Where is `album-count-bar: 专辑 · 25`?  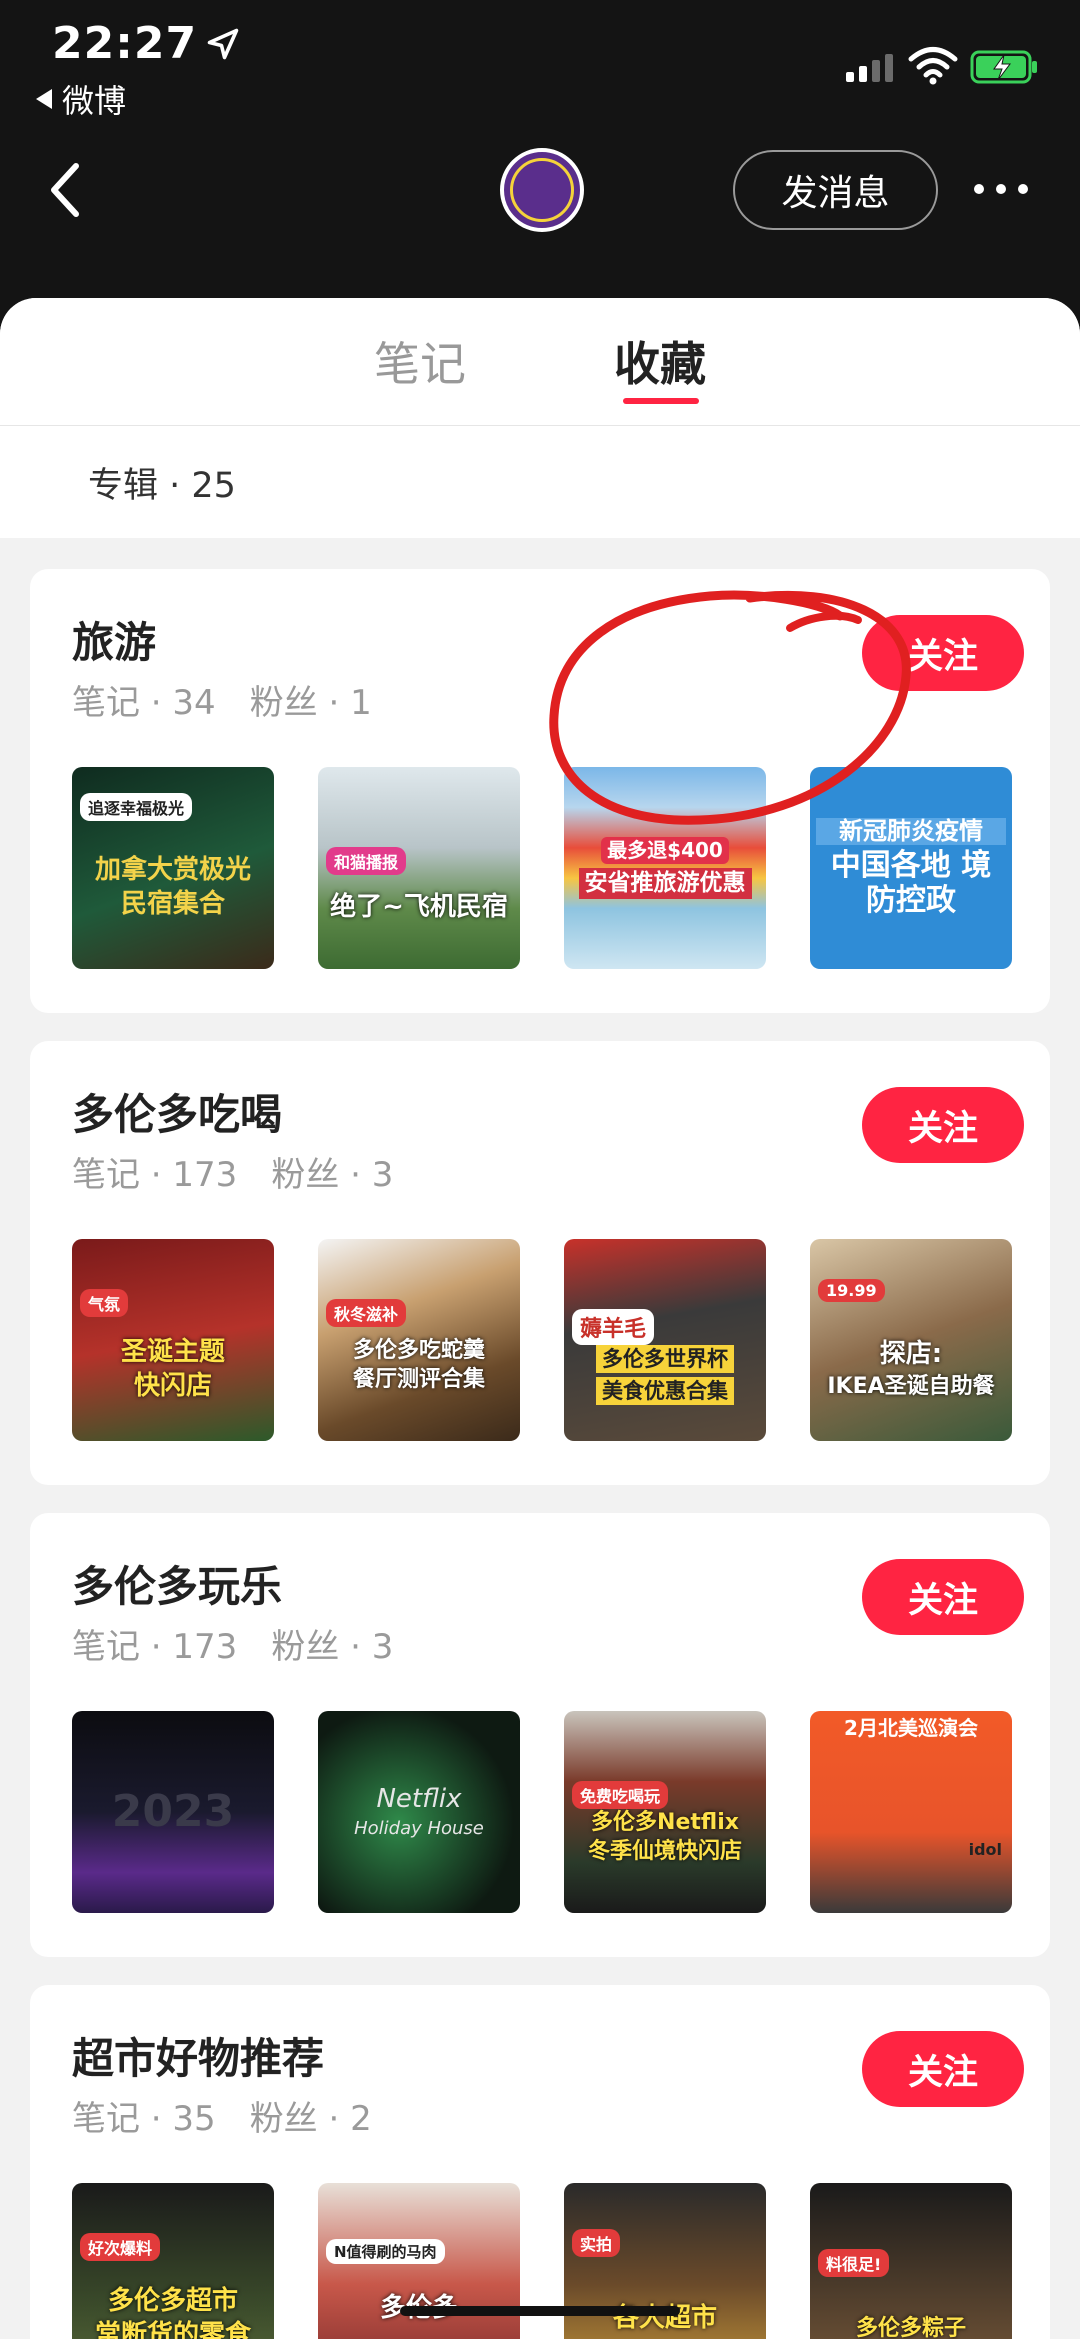 album-count-bar: 专辑 · 25 is located at coordinates (540, 482).